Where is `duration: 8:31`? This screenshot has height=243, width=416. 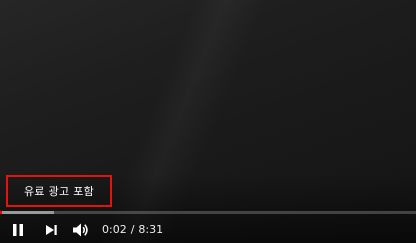 duration: 8:31 is located at coordinates (151, 229).